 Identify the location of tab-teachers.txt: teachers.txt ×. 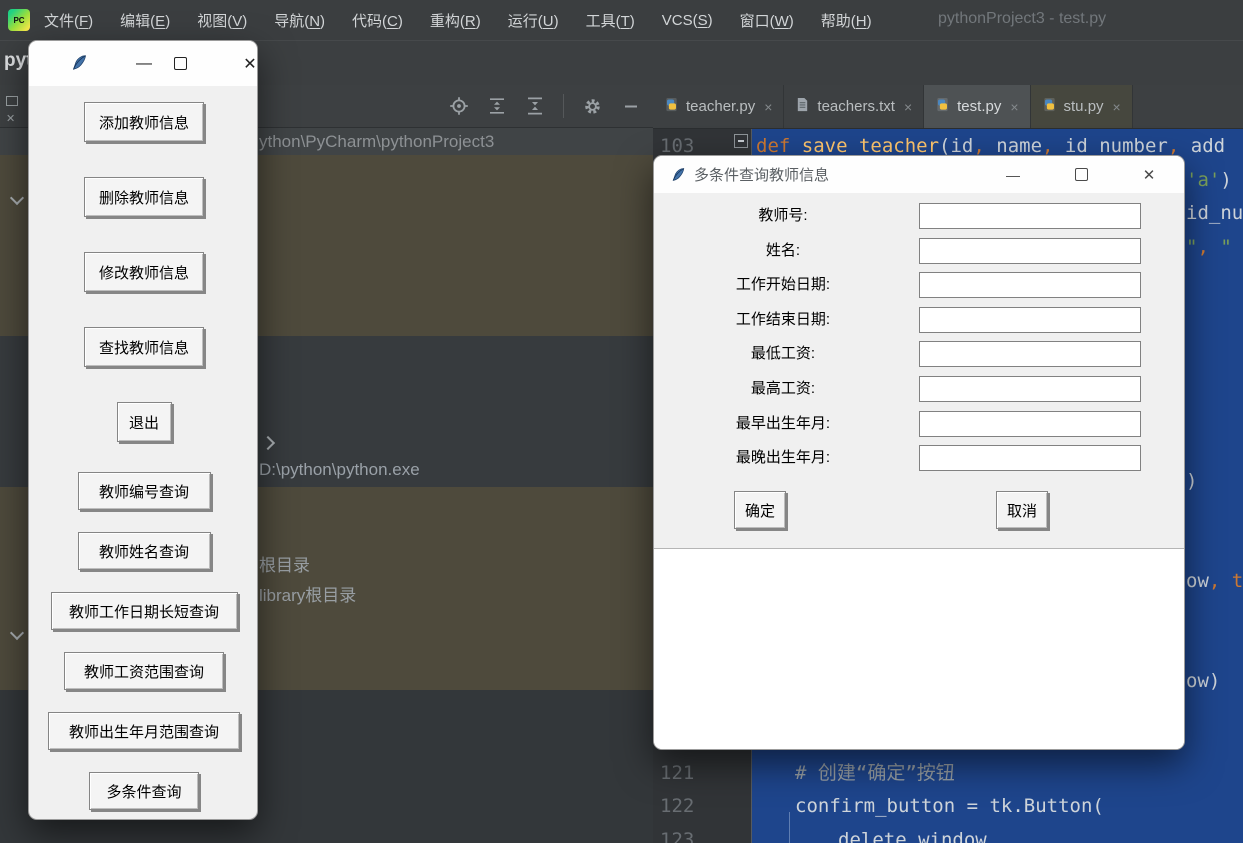
(854, 106).